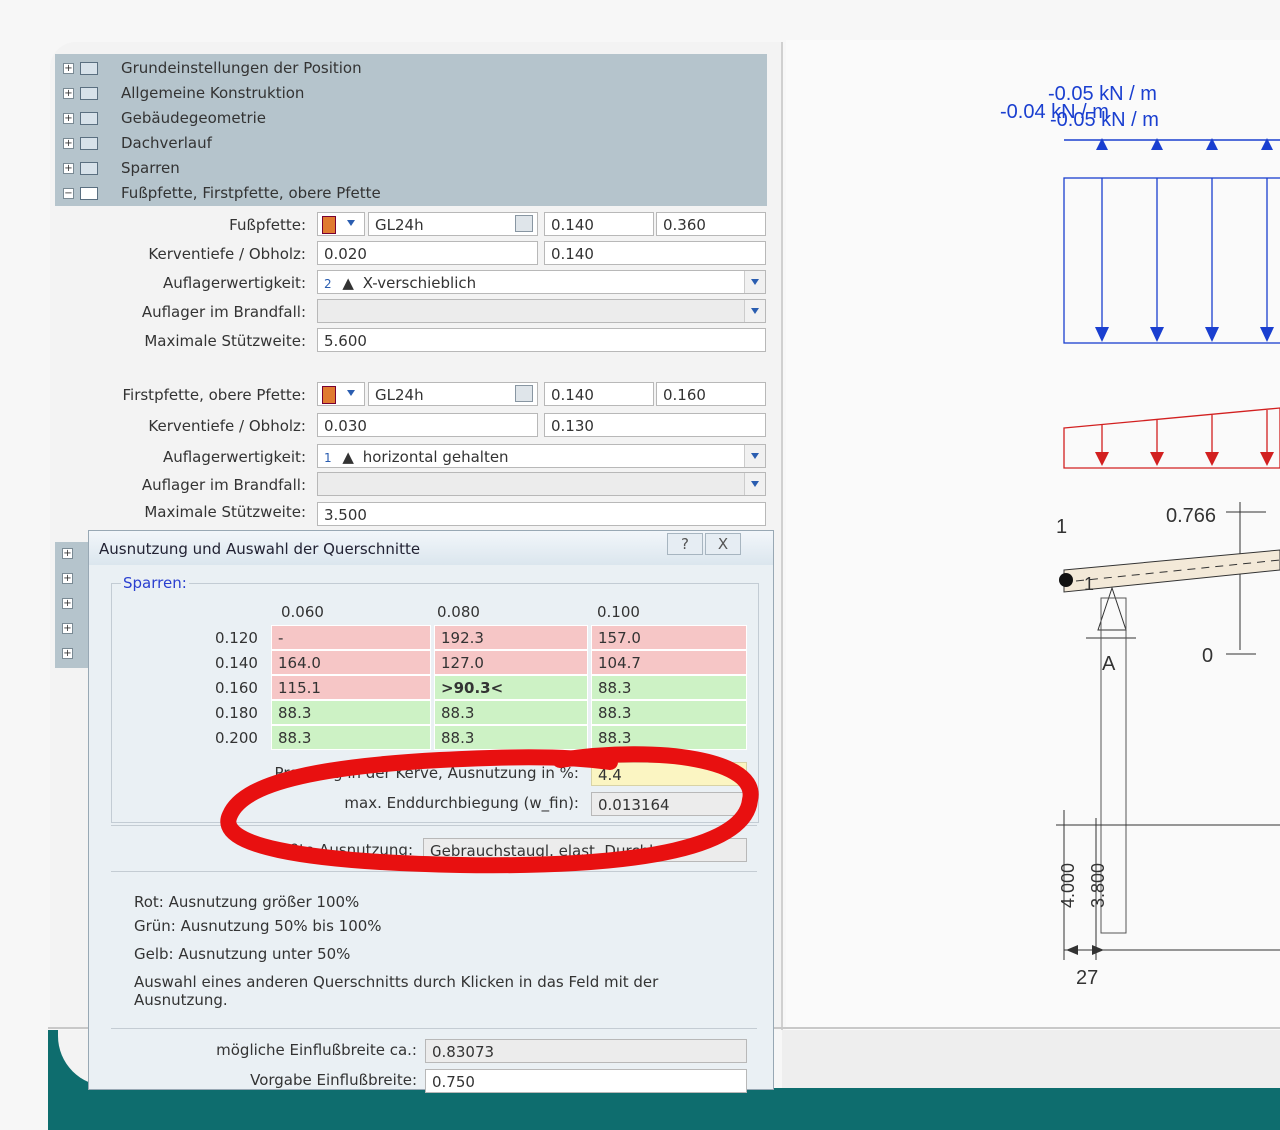 The image size is (1280, 1130). I want to click on annotation-overlay, so click(489, 810).